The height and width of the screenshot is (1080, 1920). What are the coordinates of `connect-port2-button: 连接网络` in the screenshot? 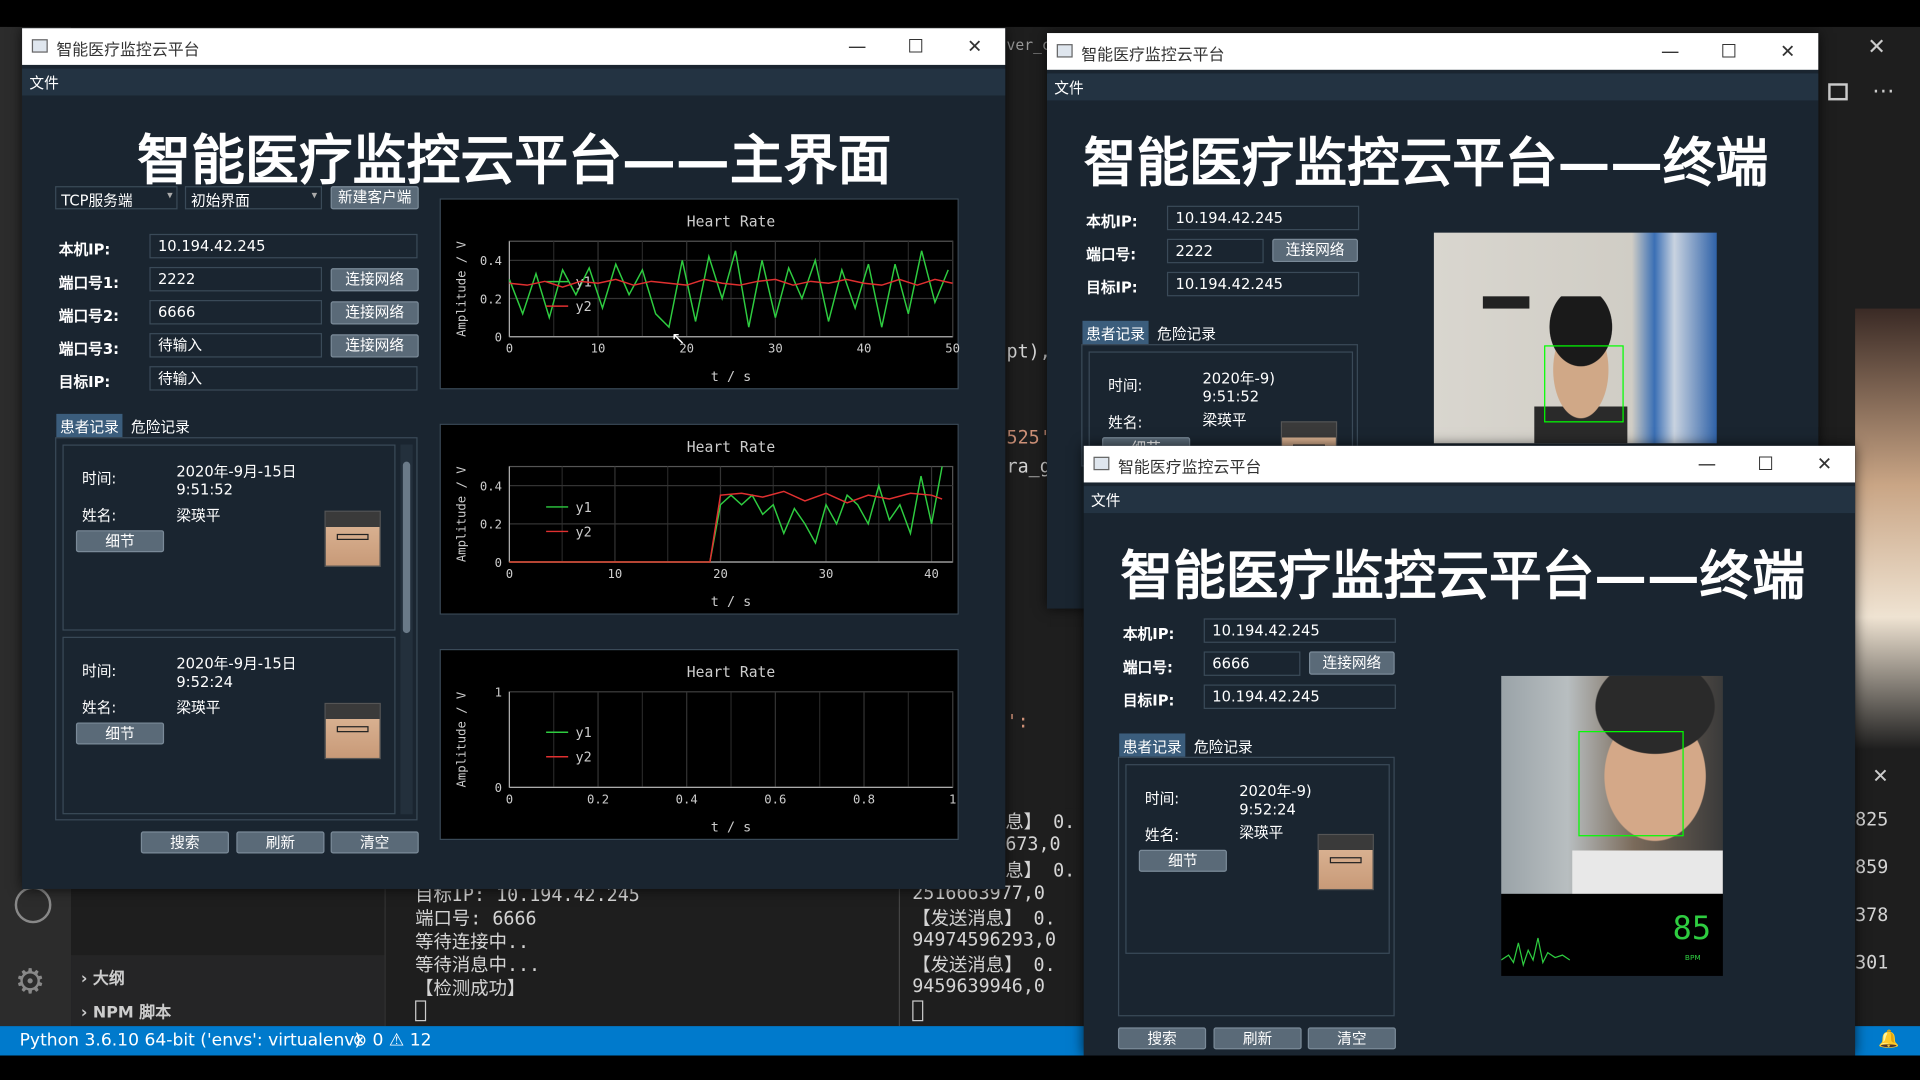 It's located at (374, 313).